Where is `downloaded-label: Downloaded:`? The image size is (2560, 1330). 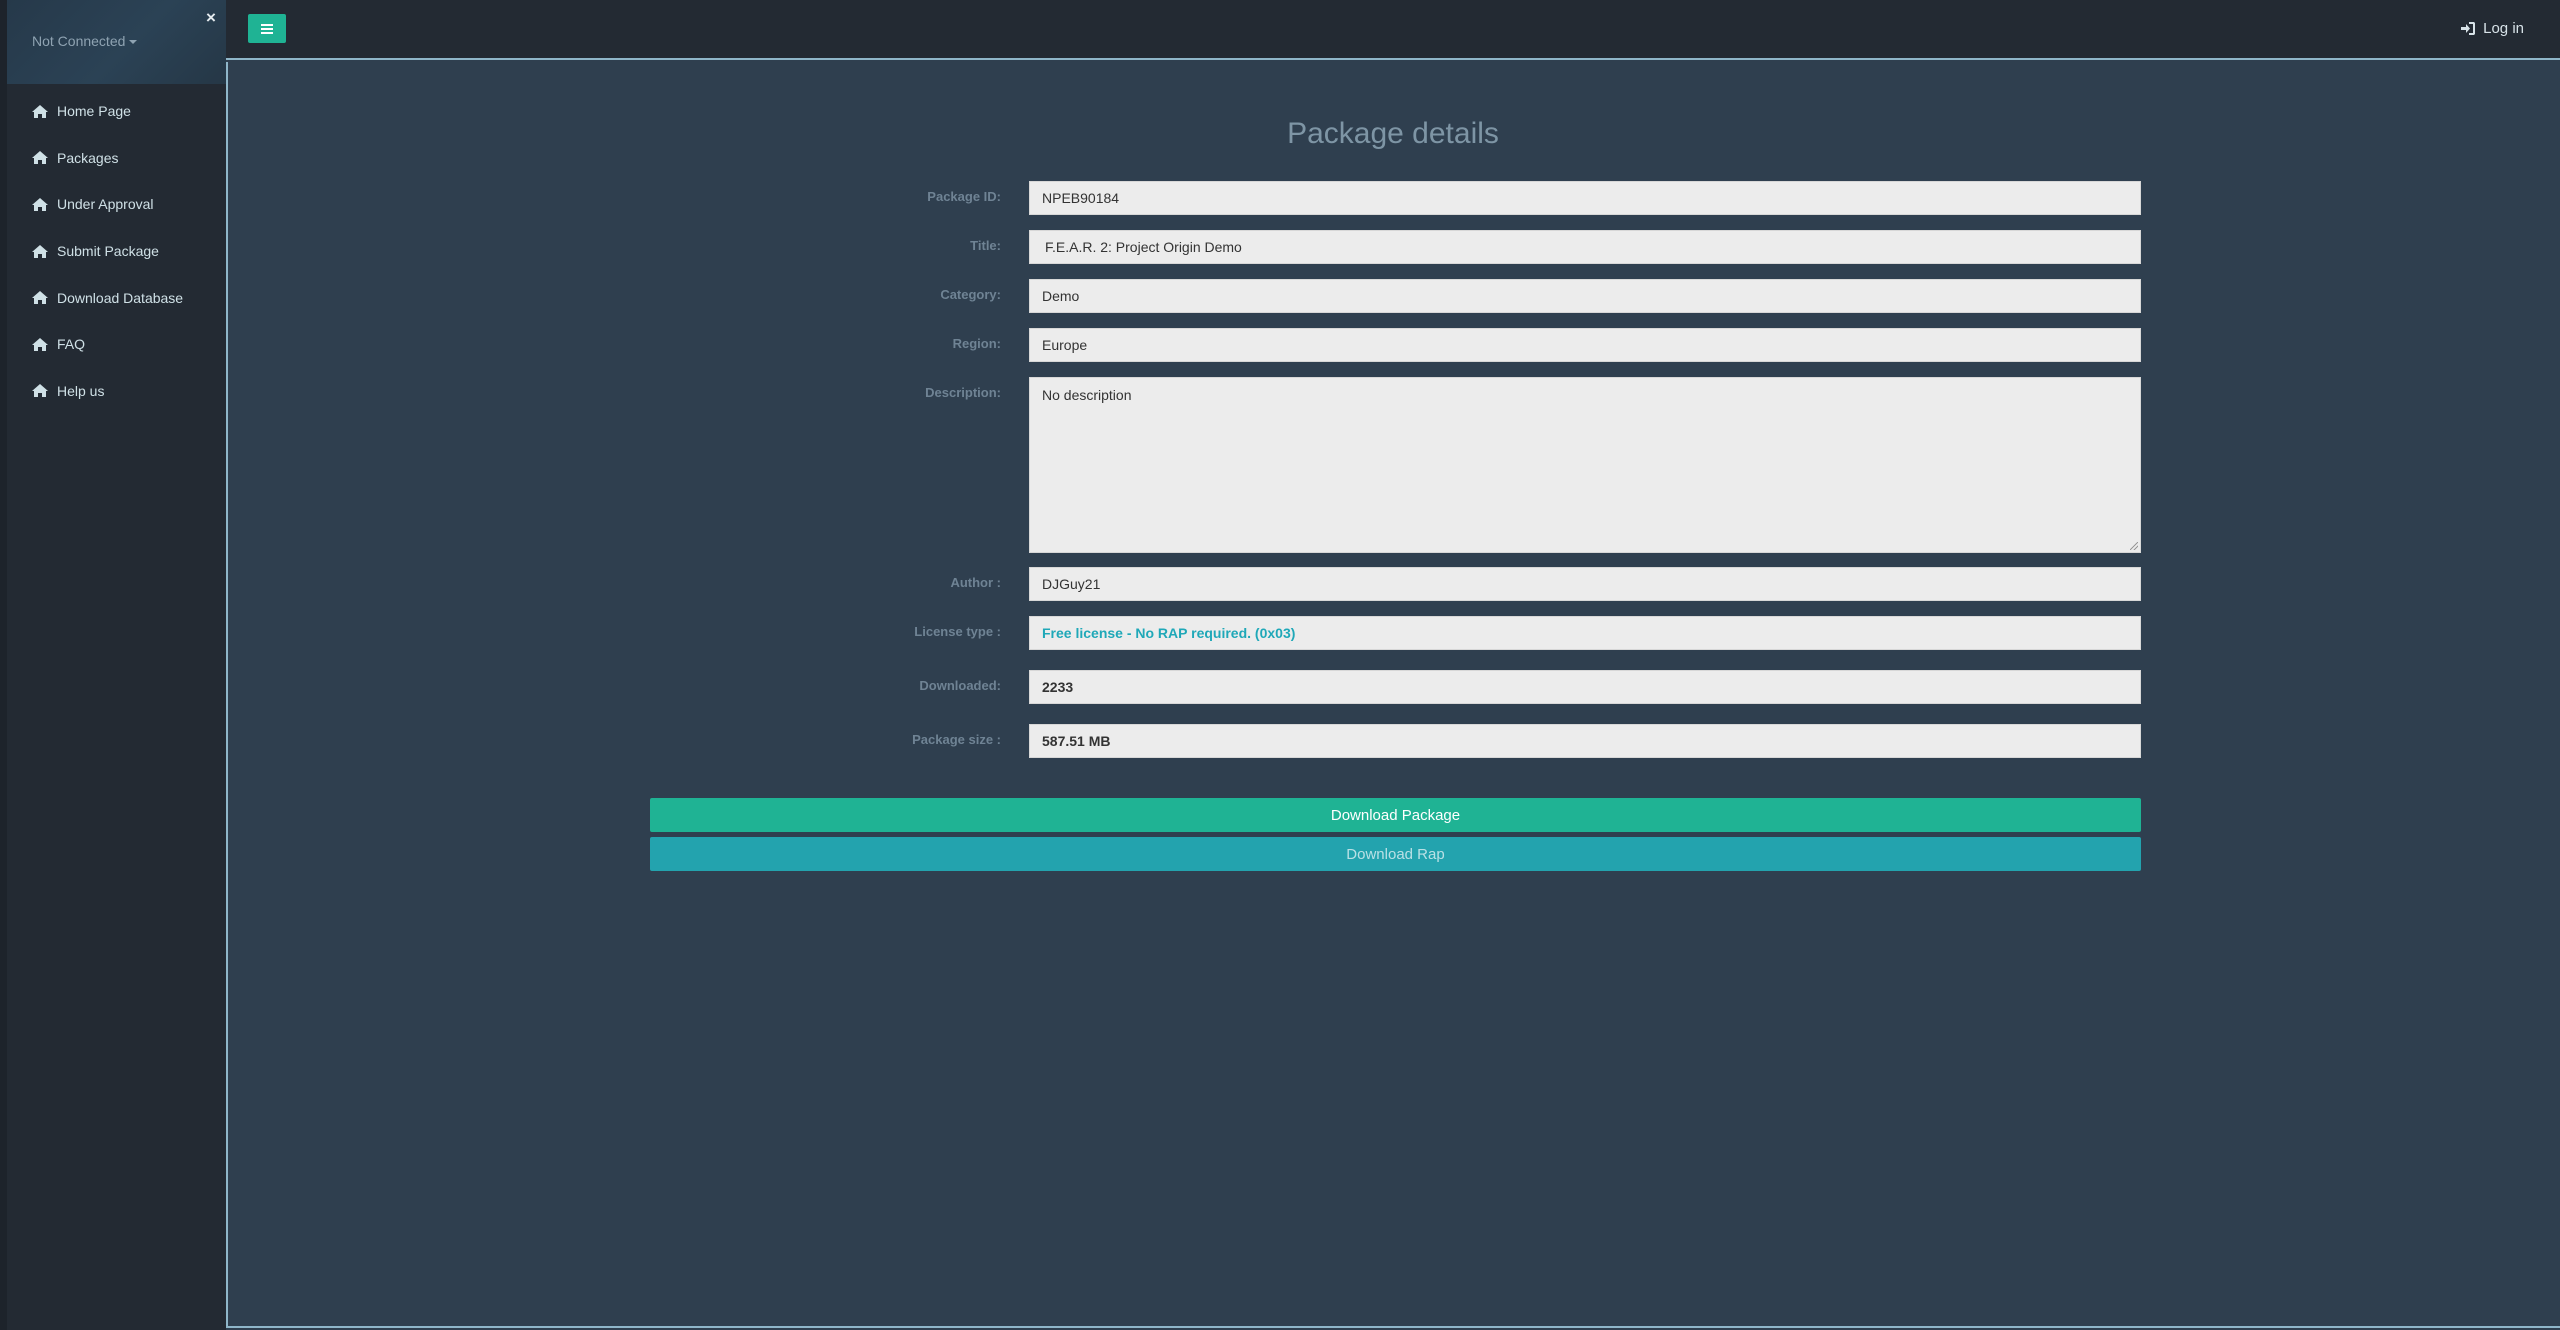 downloaded-label: Downloaded: is located at coordinates (960, 685).